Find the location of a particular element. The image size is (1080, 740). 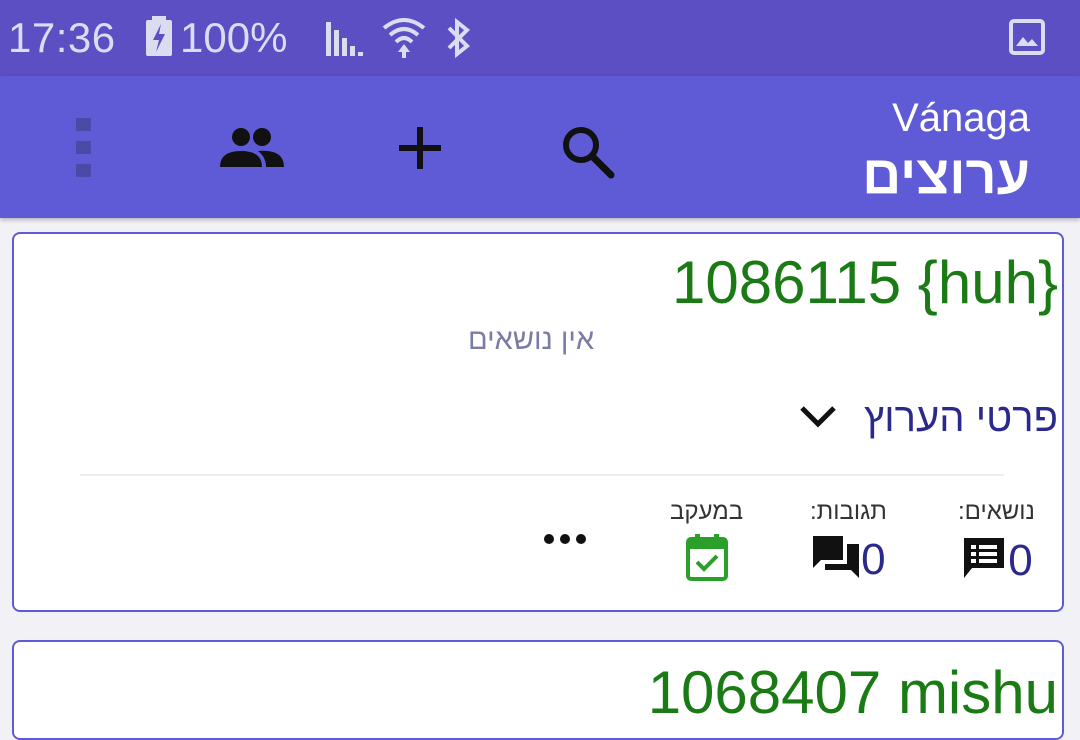

tracking-stat: במעקב is located at coordinates (706, 542).